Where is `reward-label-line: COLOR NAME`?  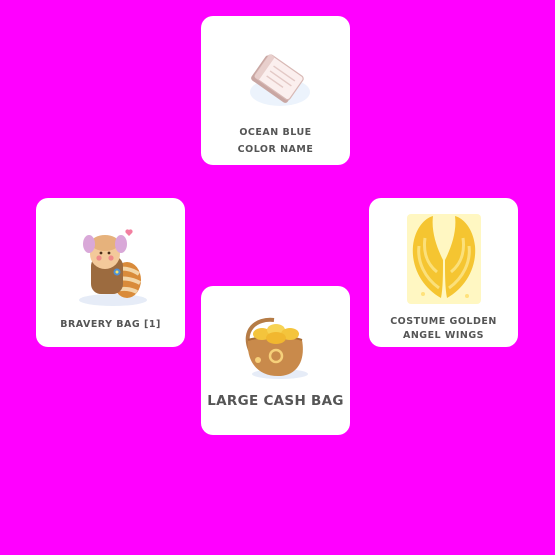
reward-label-line: COLOR NAME is located at coordinates (275, 149).